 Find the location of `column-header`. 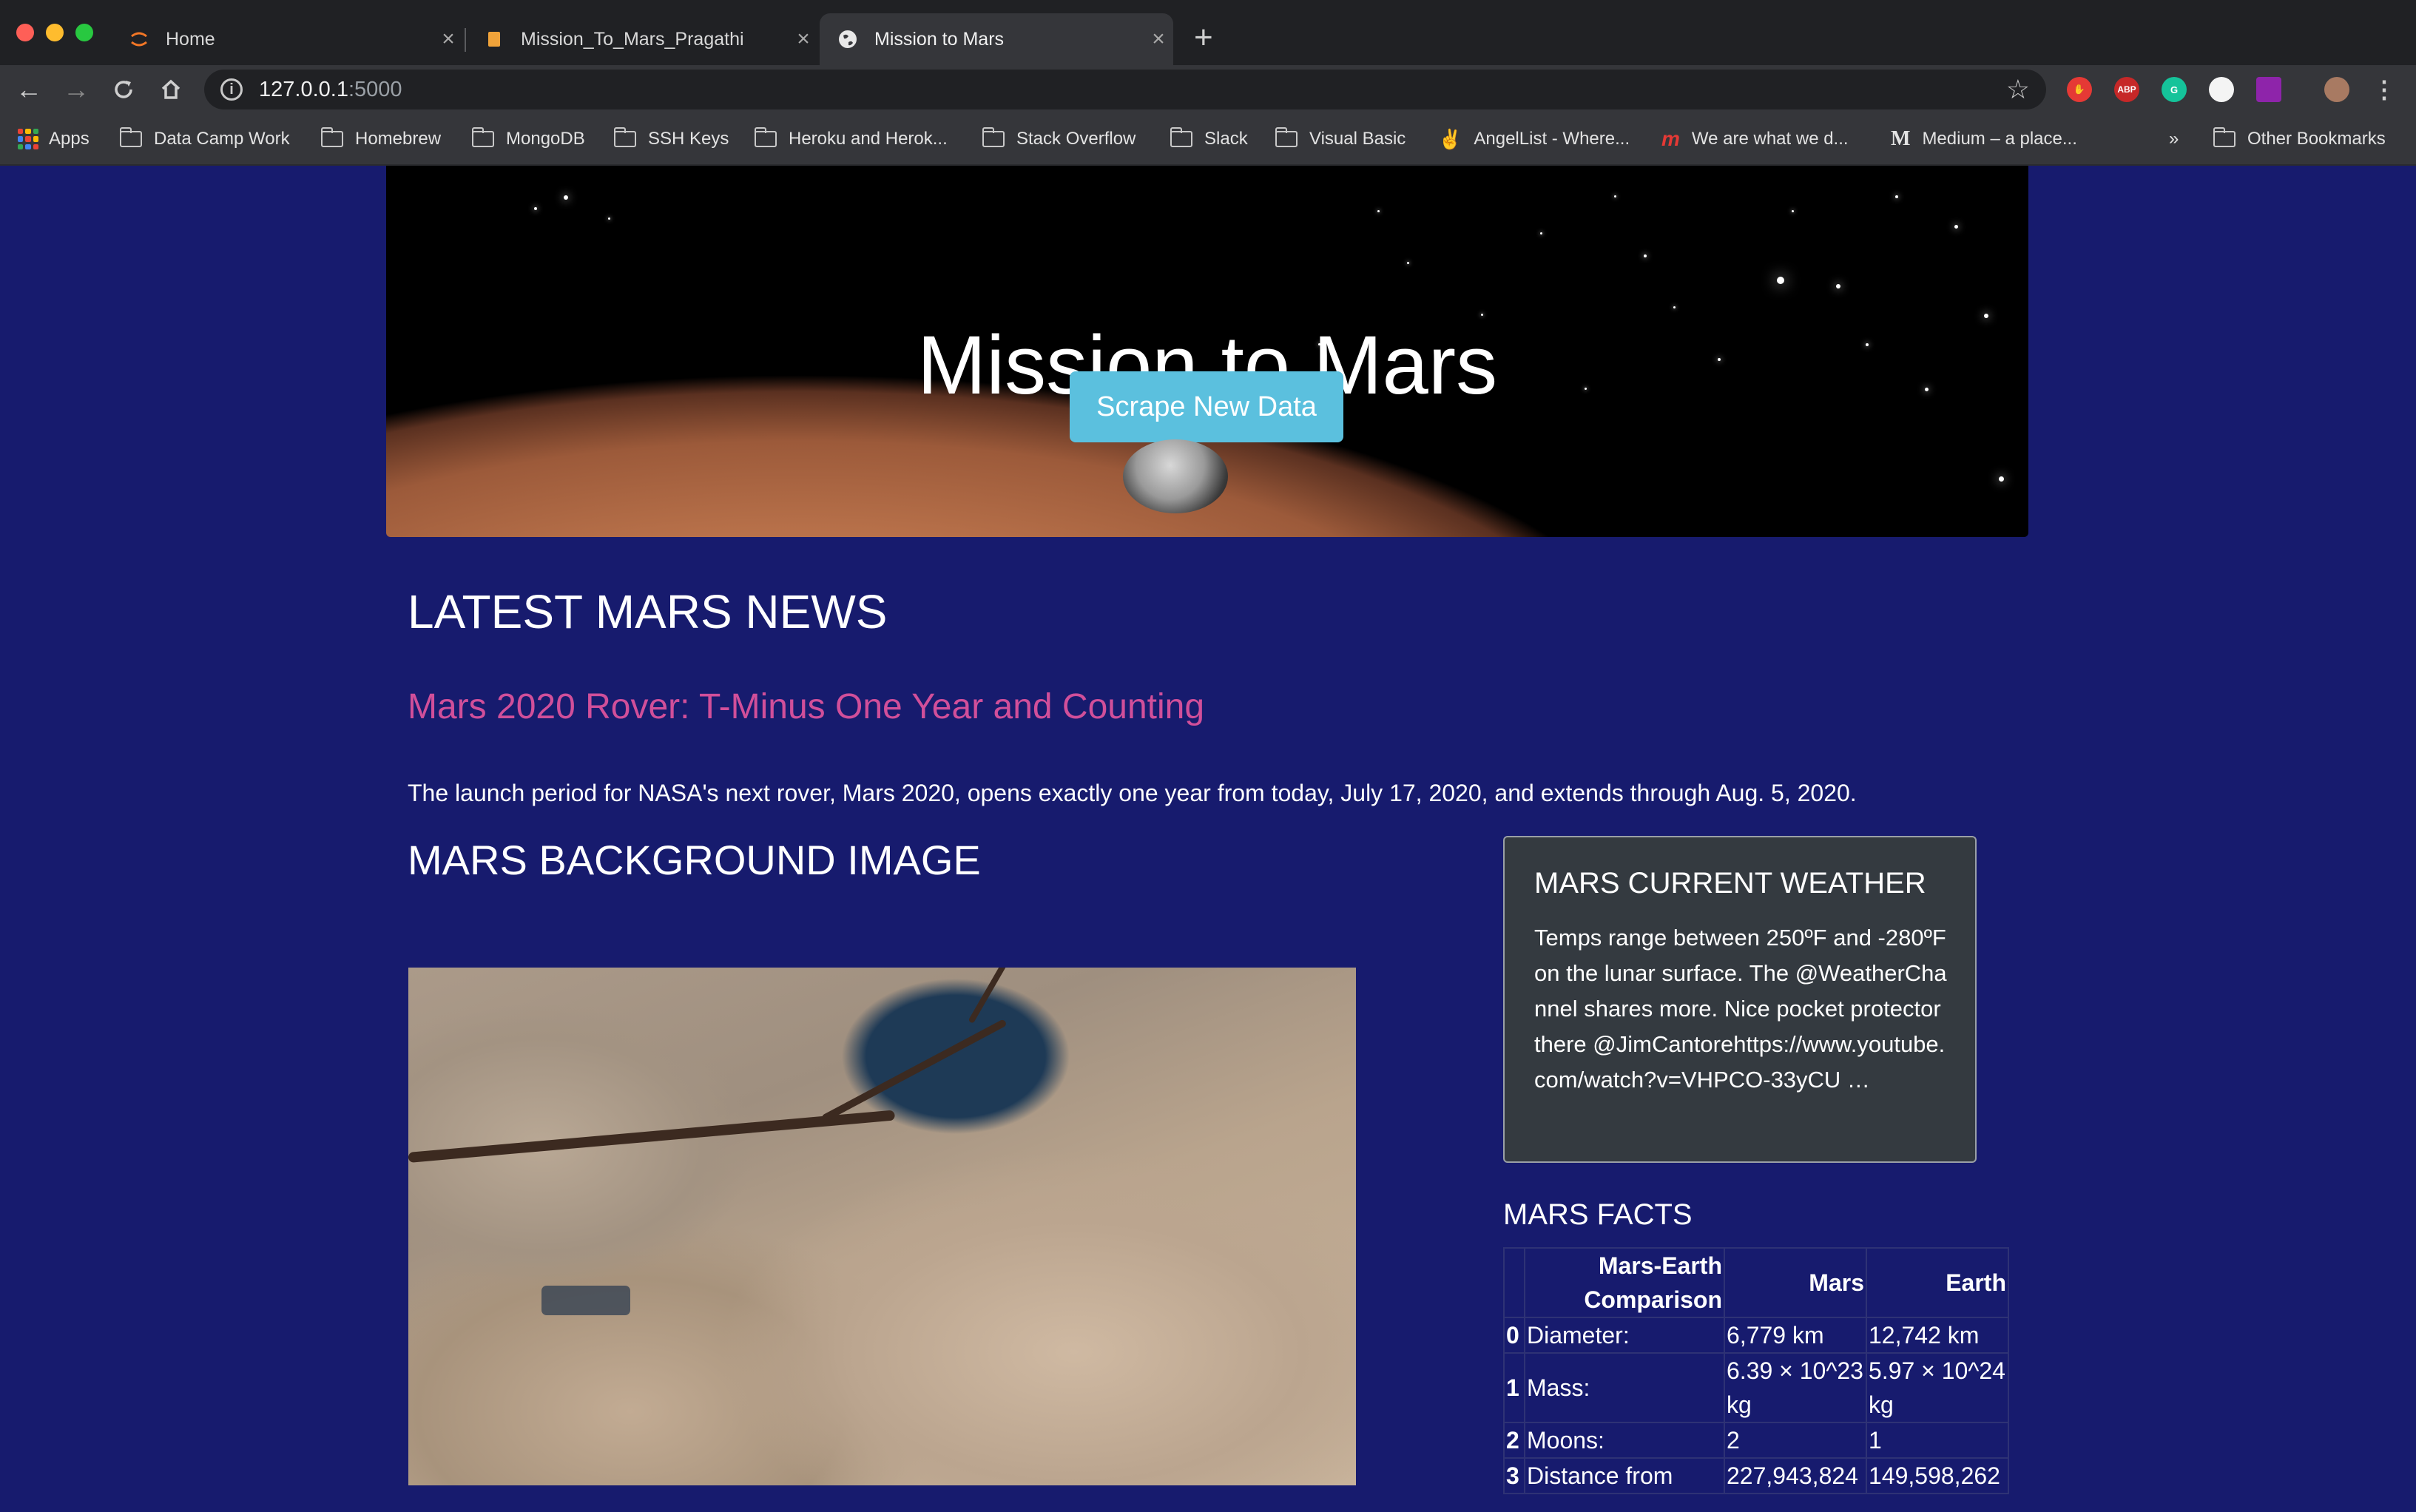

column-header is located at coordinates (1514, 1282).